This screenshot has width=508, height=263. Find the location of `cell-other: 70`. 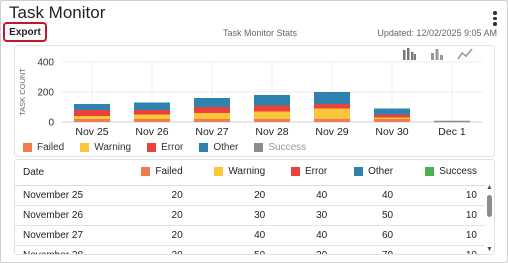

cell-other: 70 is located at coordinates (368, 249).